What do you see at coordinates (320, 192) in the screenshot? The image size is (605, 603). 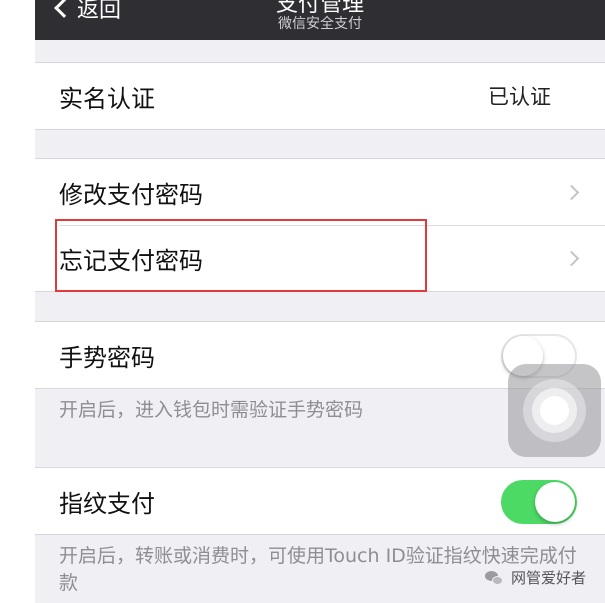 I see `change-password-row: 修改支付密码` at bounding box center [320, 192].